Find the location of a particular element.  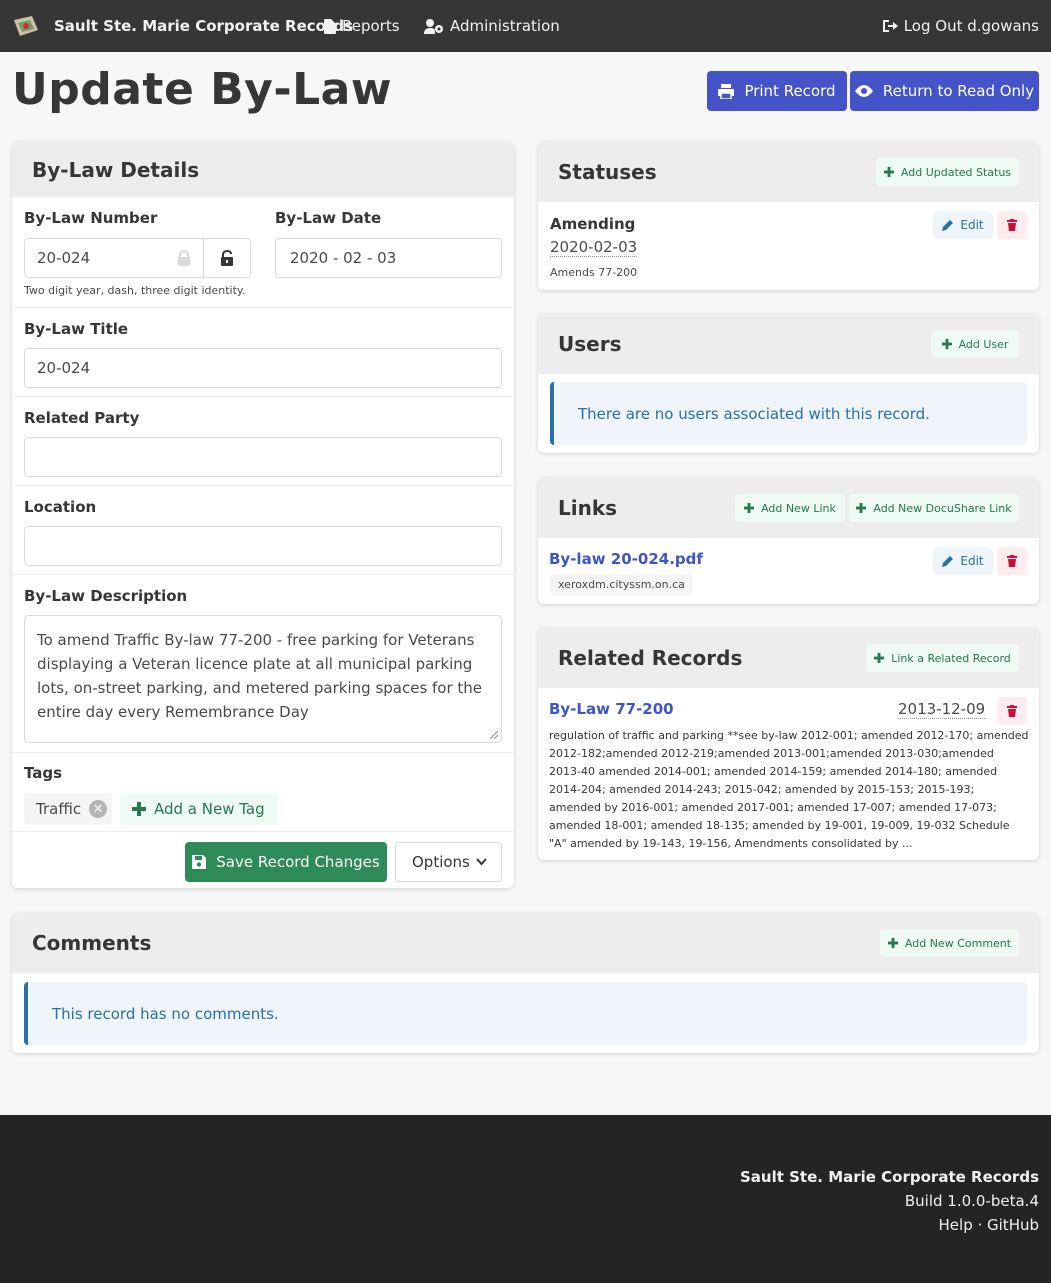

add-tag-button: Add a New Tag is located at coordinates (198, 809).